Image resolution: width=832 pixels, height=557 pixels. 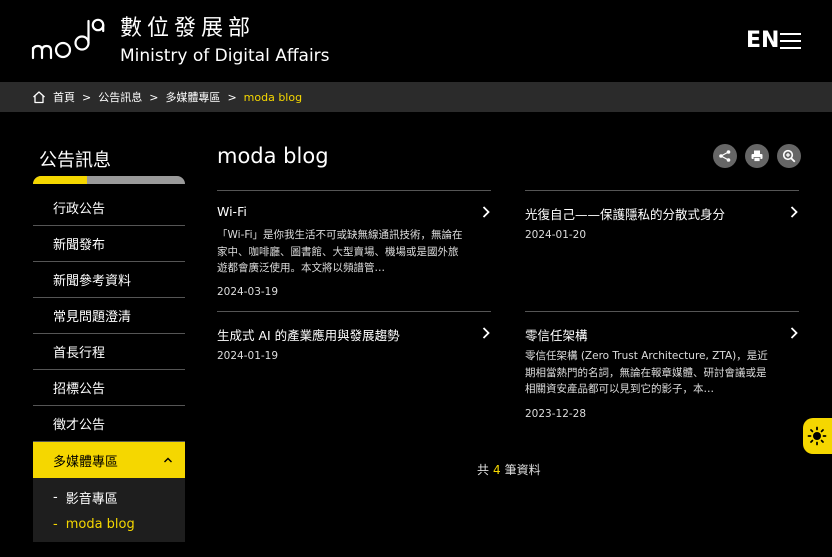 I want to click on zoom-button, so click(x=789, y=156).